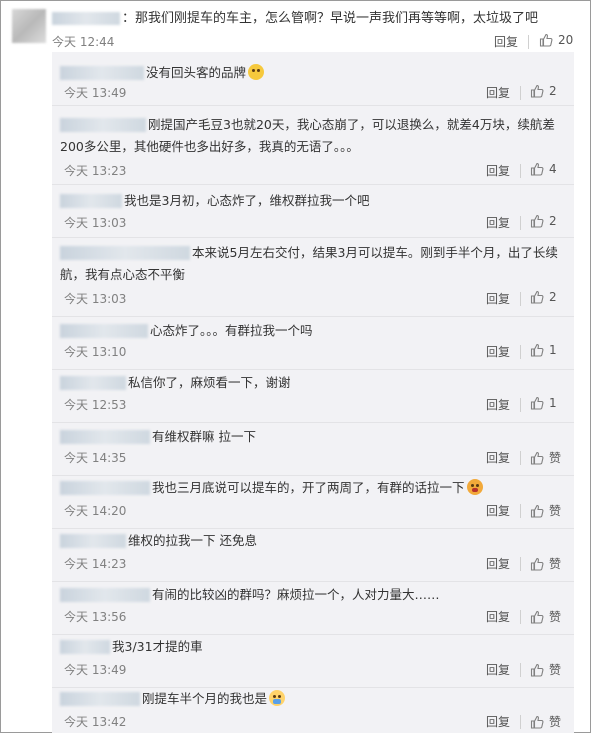  I want to click on timestamp: 今天 13:03, so click(95, 223).